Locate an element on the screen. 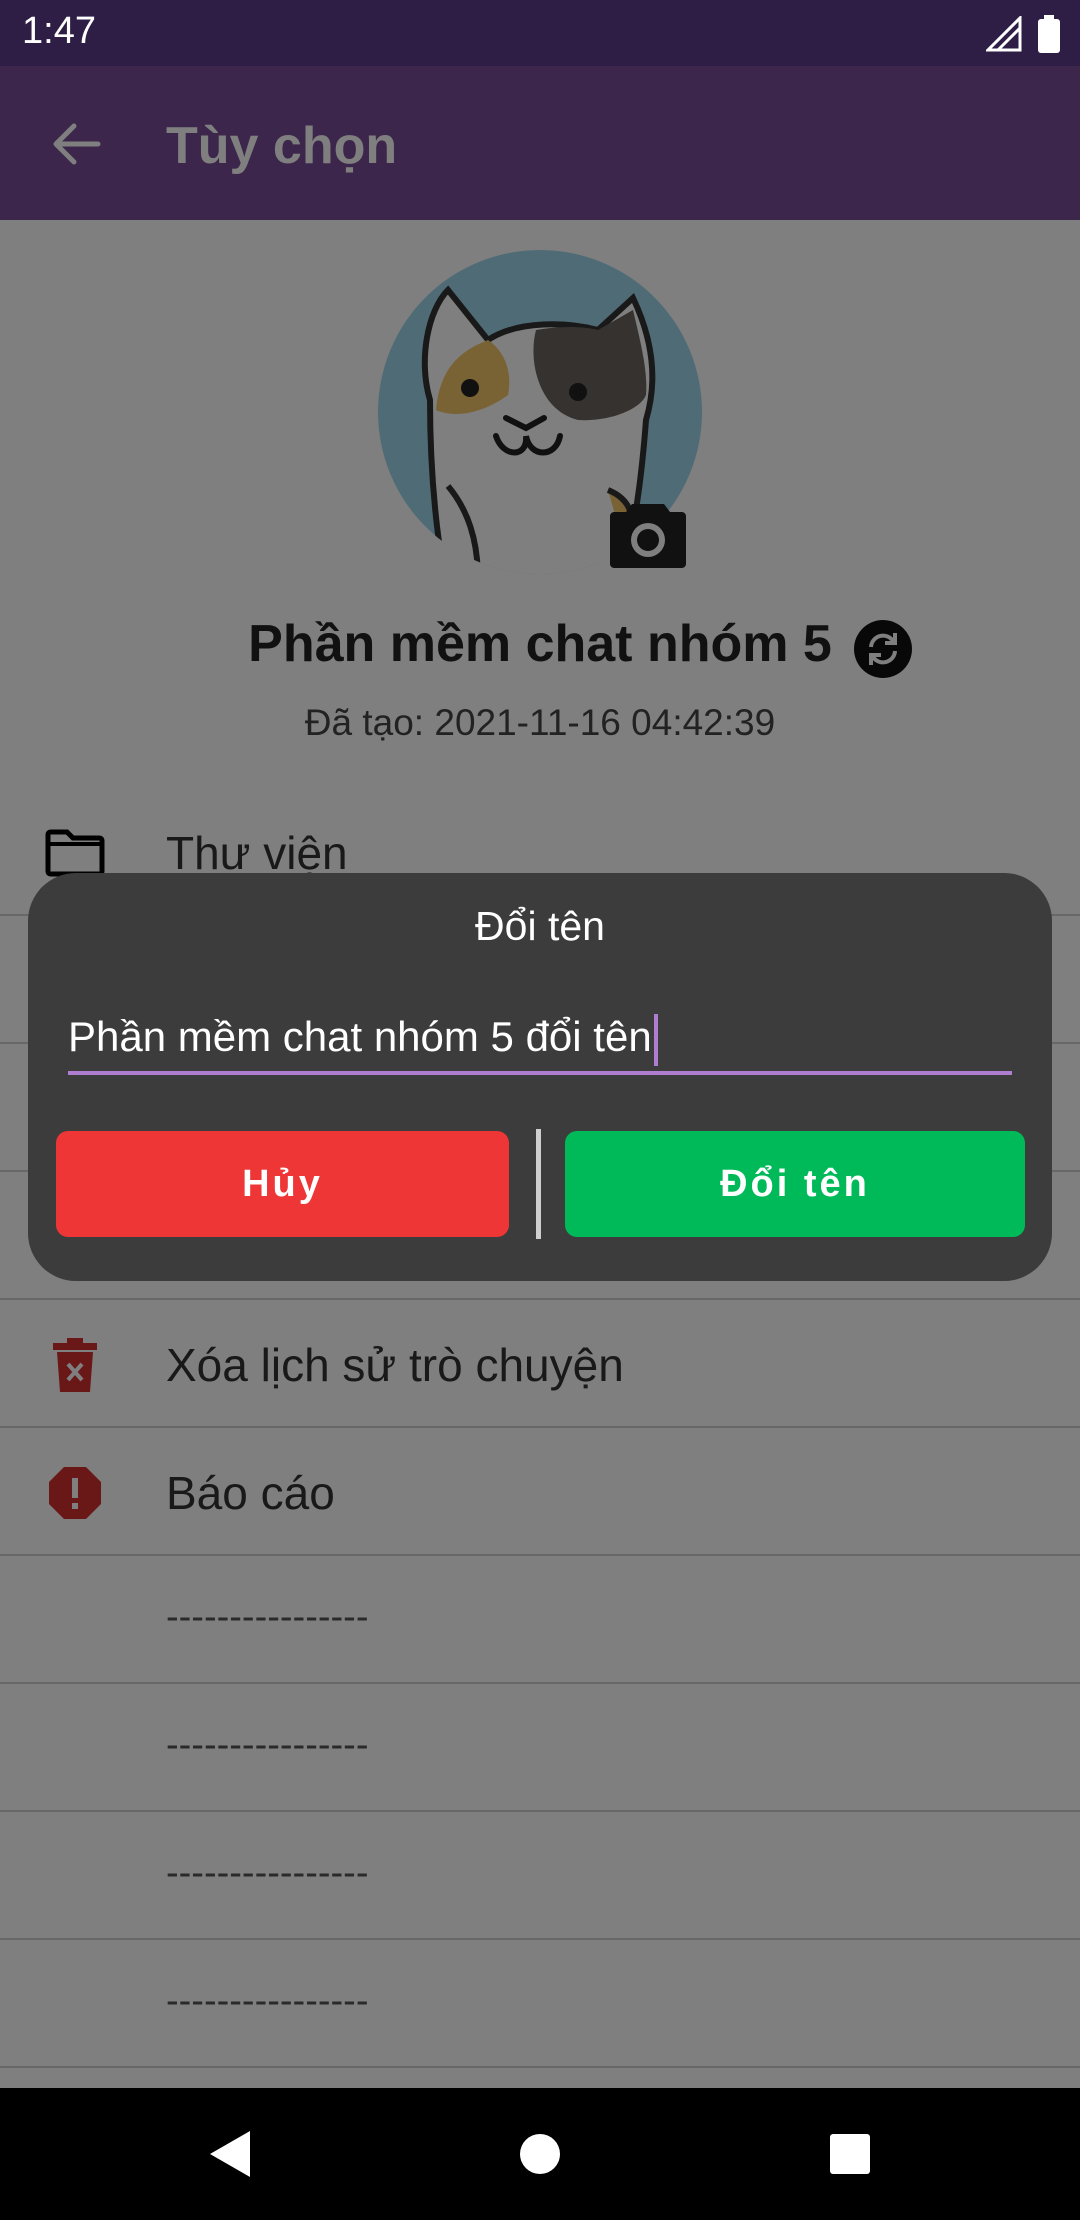 The image size is (1080, 2220). button-divider is located at coordinates (538, 1184).